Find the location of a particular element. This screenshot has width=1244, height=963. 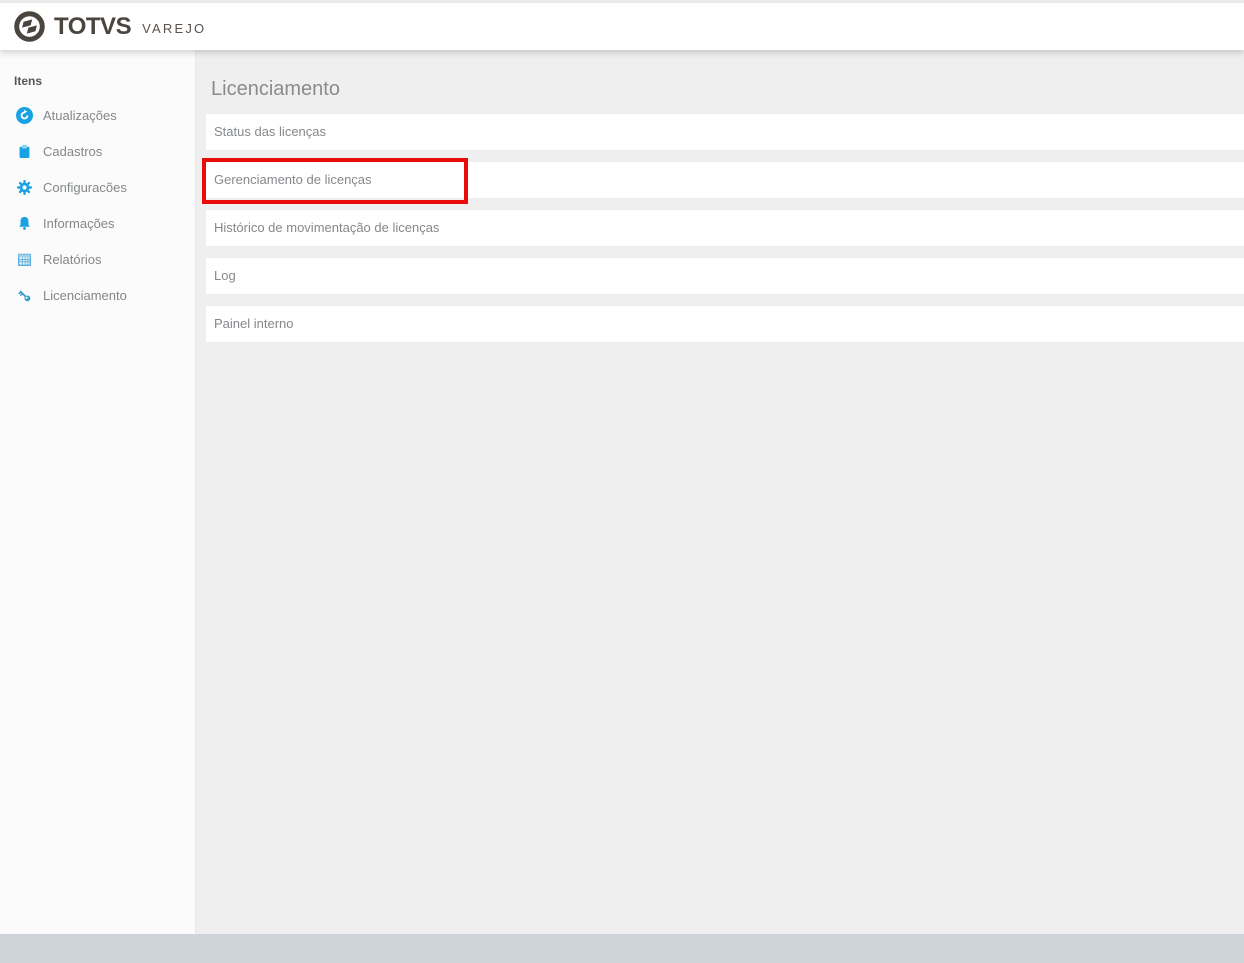

sidebar-item-licenciamento: Licenciamento is located at coordinates (97, 295).